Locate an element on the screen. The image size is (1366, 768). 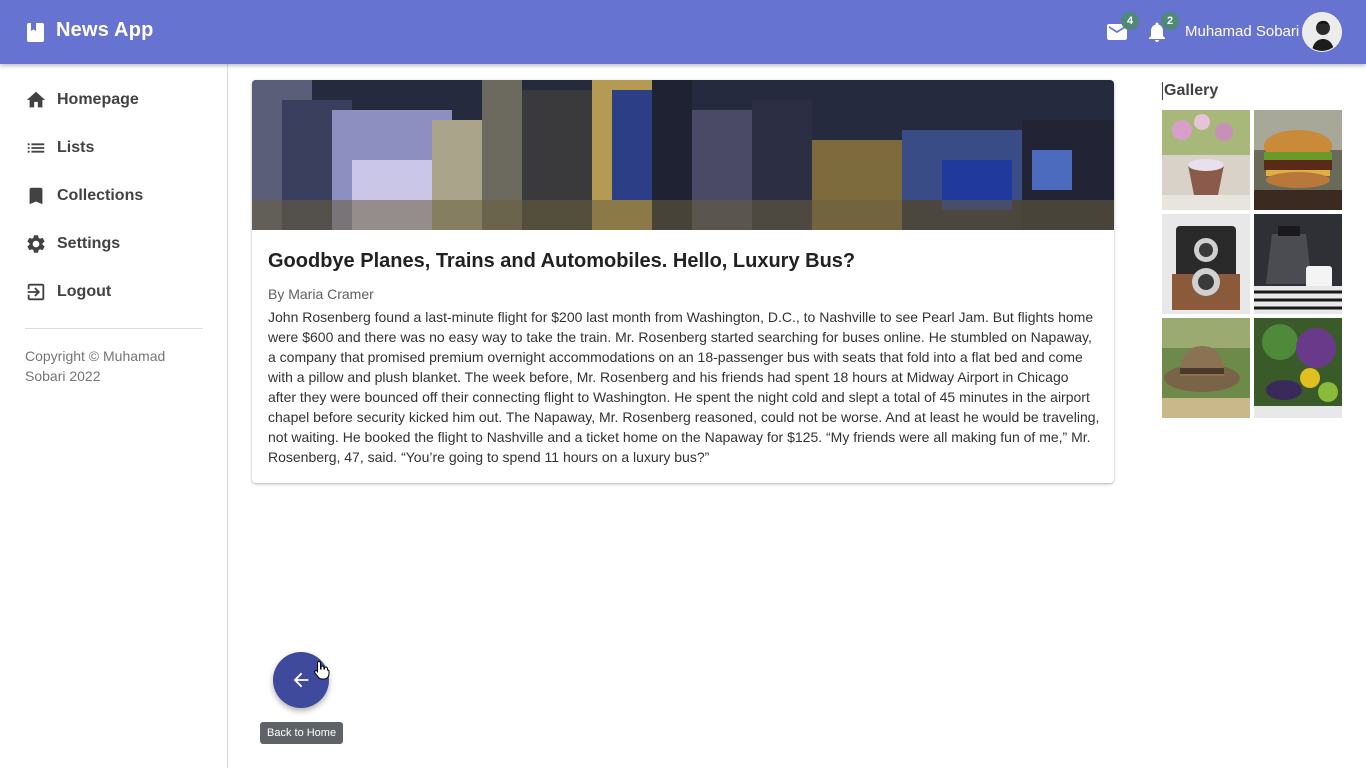
sidebar-item-label: Collections is located at coordinates (100, 195).